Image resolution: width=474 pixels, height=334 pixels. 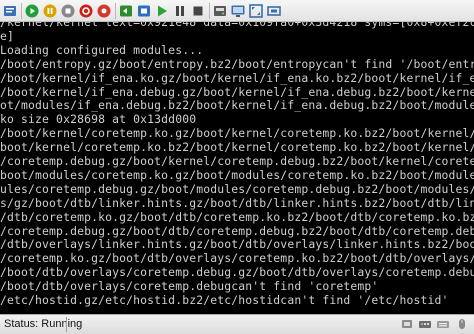 I want to click on network-icon, so click(x=425, y=324).